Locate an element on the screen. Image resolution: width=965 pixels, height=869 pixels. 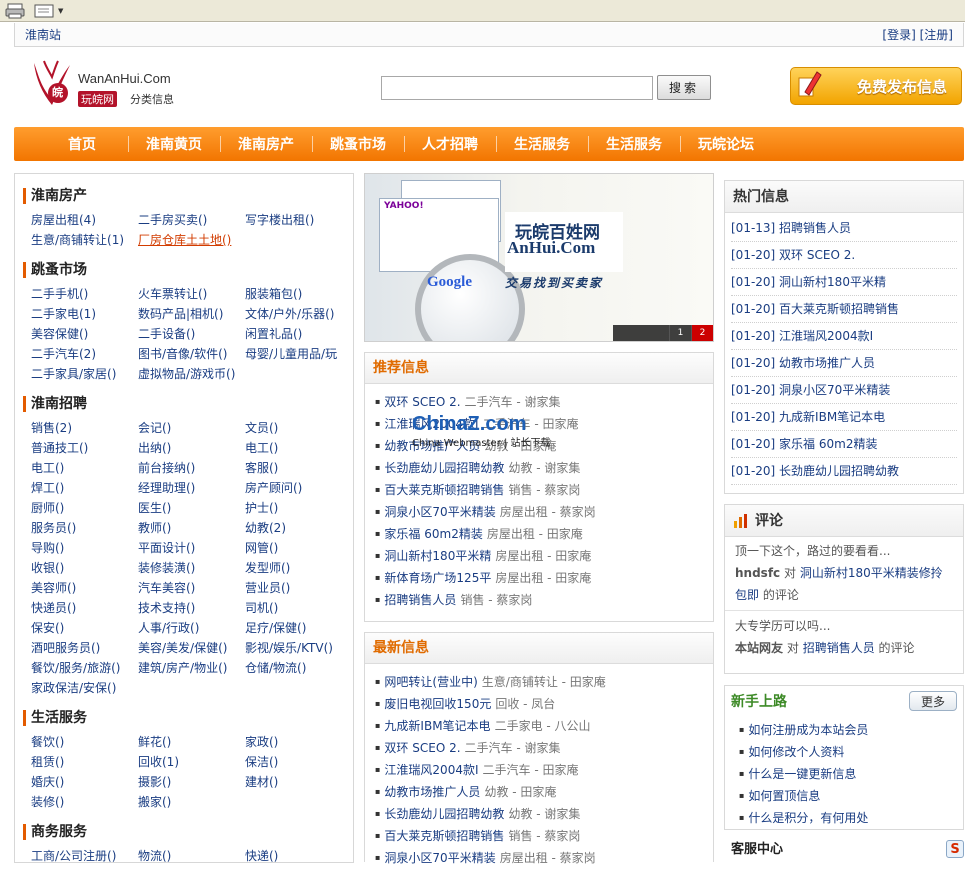
category-link: 回收(1) is located at coordinates (191, 762).